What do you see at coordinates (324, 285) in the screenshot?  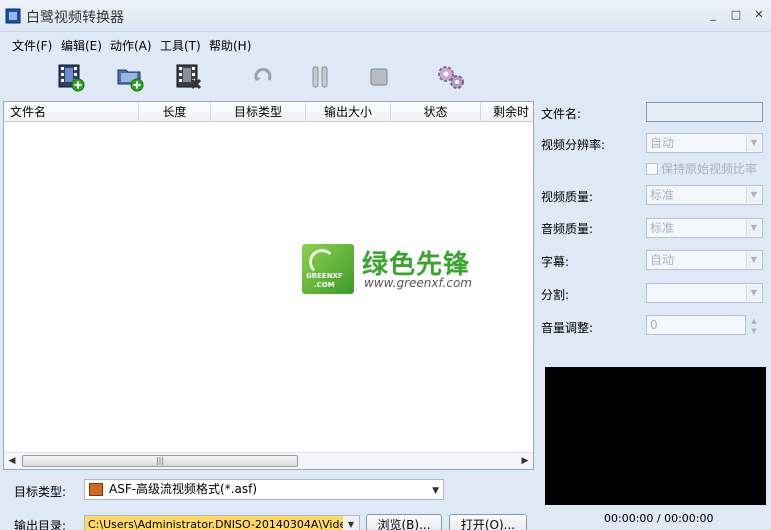 I see `logo-text-bottom: .COM` at bounding box center [324, 285].